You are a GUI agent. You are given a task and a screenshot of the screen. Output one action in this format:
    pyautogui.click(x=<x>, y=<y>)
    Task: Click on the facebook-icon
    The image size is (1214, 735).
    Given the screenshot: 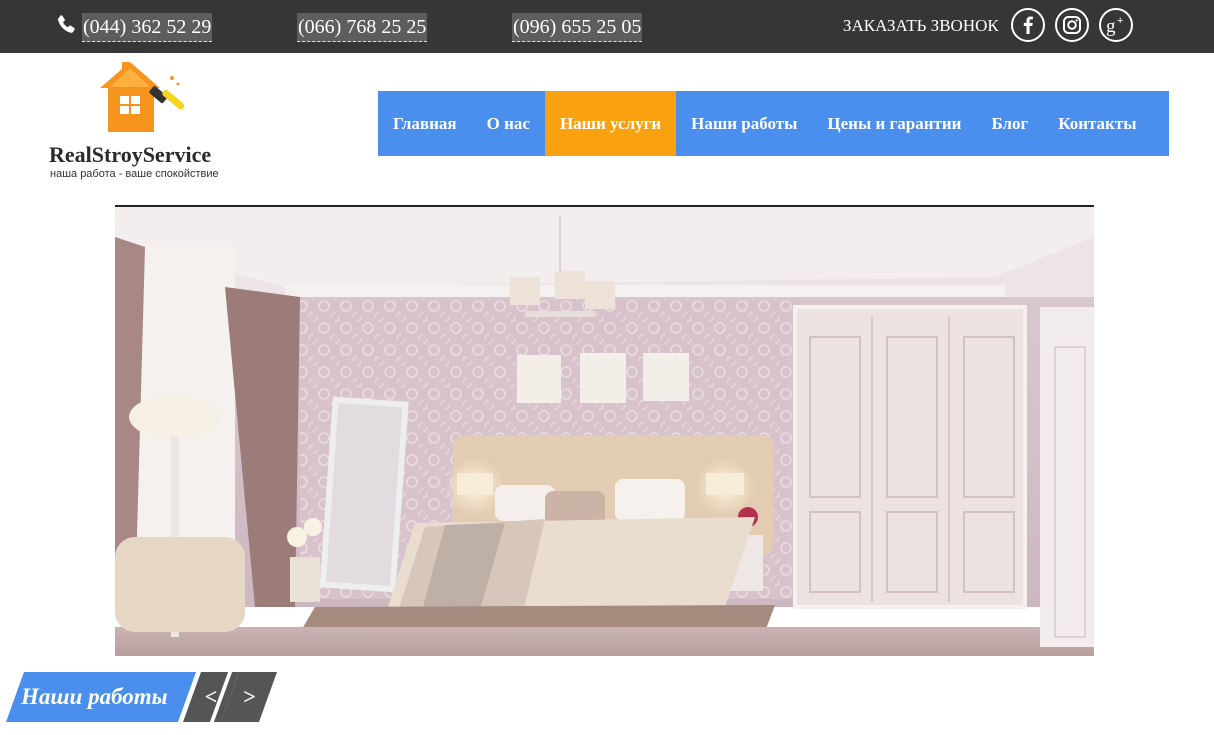 What is the action you would take?
    pyautogui.click(x=1028, y=25)
    